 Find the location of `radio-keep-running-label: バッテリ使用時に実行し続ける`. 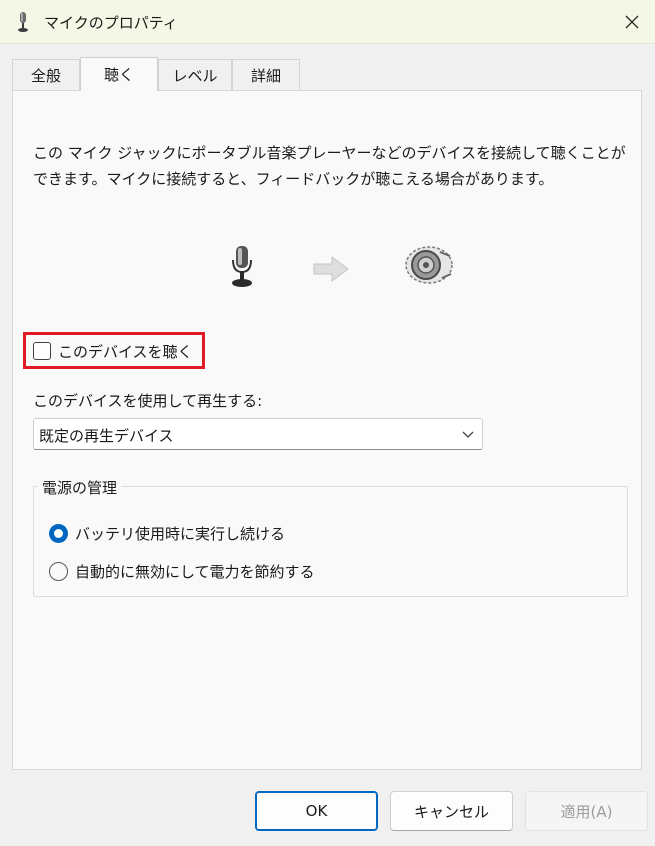

radio-keep-running-label: バッテリ使用時に実行し続ける is located at coordinates (180, 533).